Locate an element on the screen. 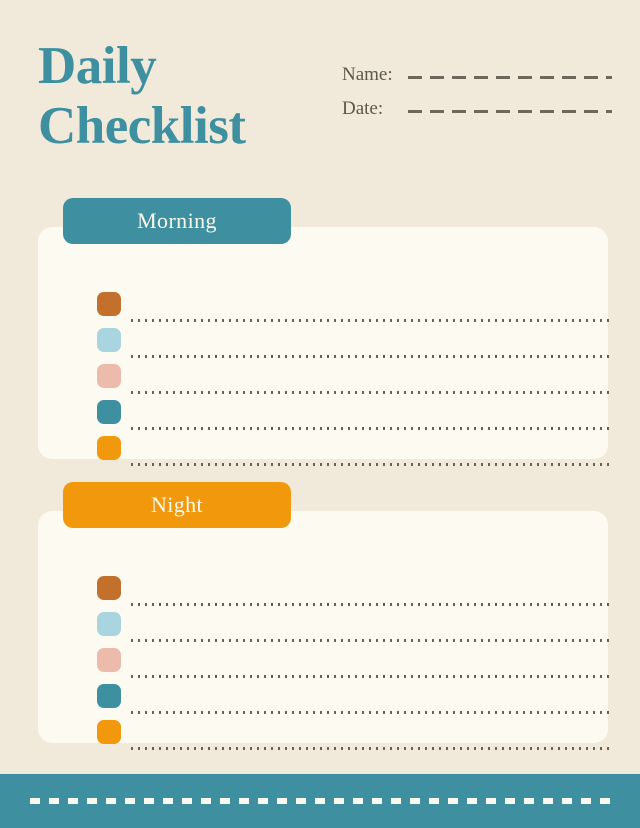 Image resolution: width=640 pixels, height=828 pixels. footer-bar is located at coordinates (320, 801).